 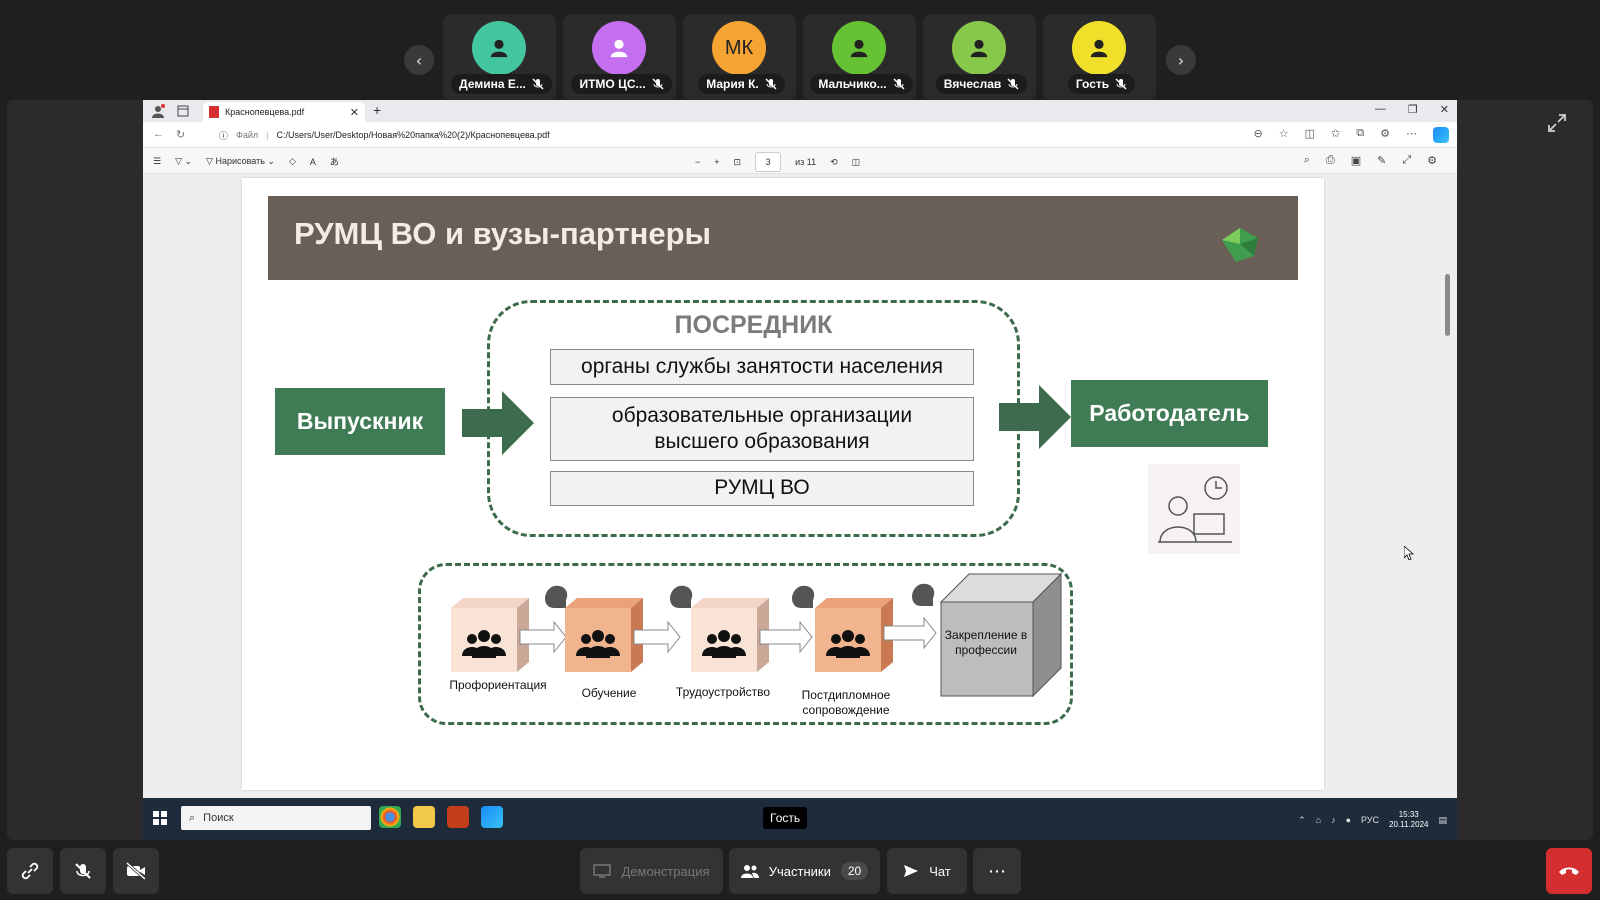 What do you see at coordinates (83, 871) in the screenshot?
I see `mute-button` at bounding box center [83, 871].